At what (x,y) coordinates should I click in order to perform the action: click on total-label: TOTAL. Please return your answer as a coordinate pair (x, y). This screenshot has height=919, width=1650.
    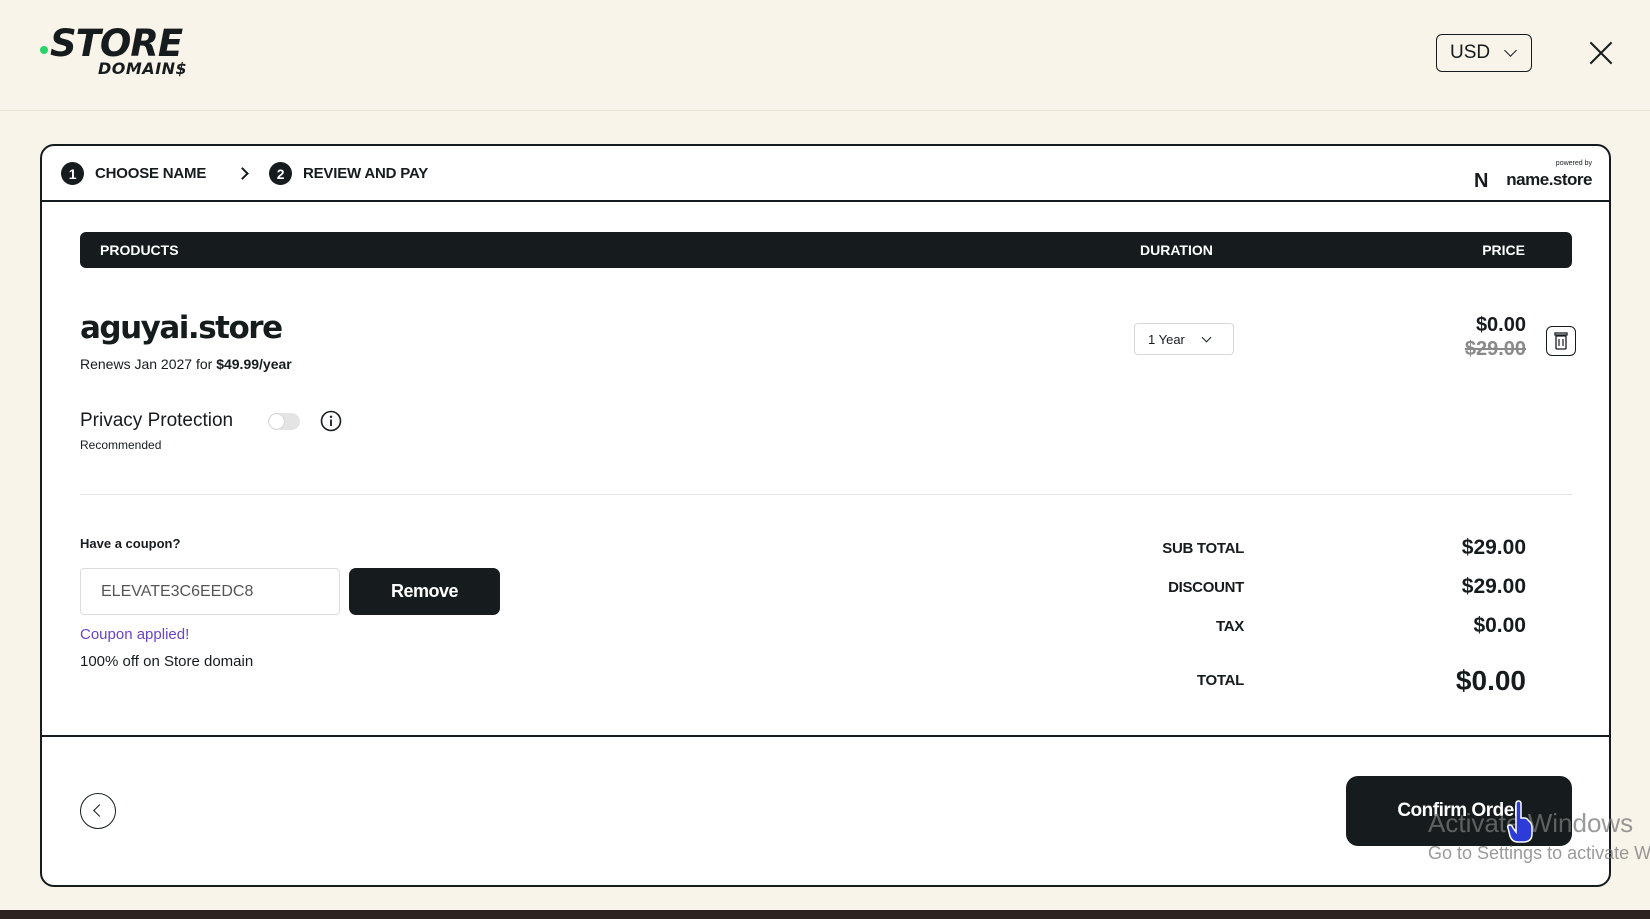
    Looking at the image, I should click on (1220, 680).